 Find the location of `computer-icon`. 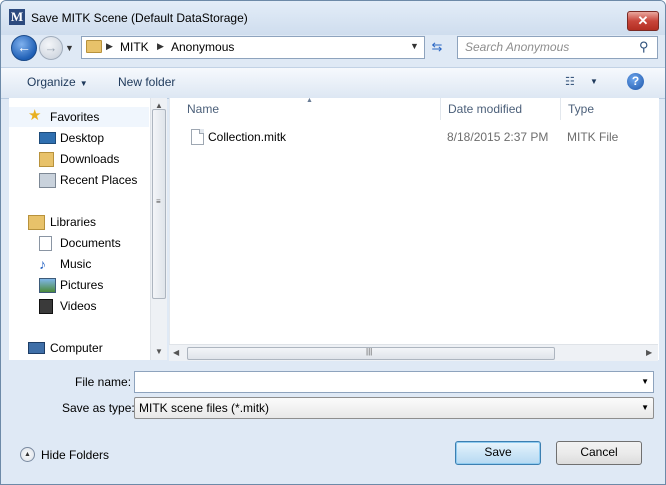

computer-icon is located at coordinates (36, 348).